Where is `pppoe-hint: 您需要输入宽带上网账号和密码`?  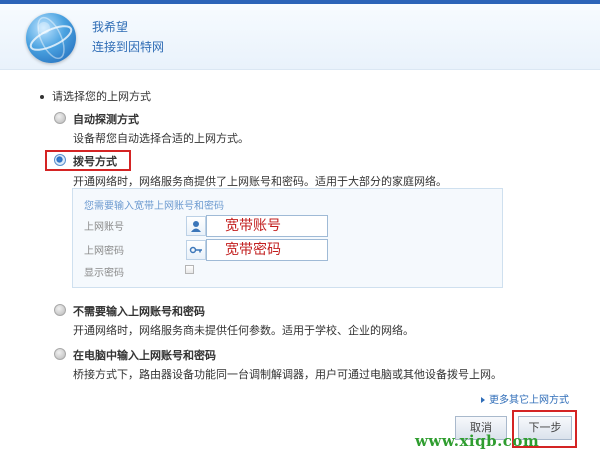
pppoe-hint: 您需要输入宽带上网账号和密码 is located at coordinates (154, 206).